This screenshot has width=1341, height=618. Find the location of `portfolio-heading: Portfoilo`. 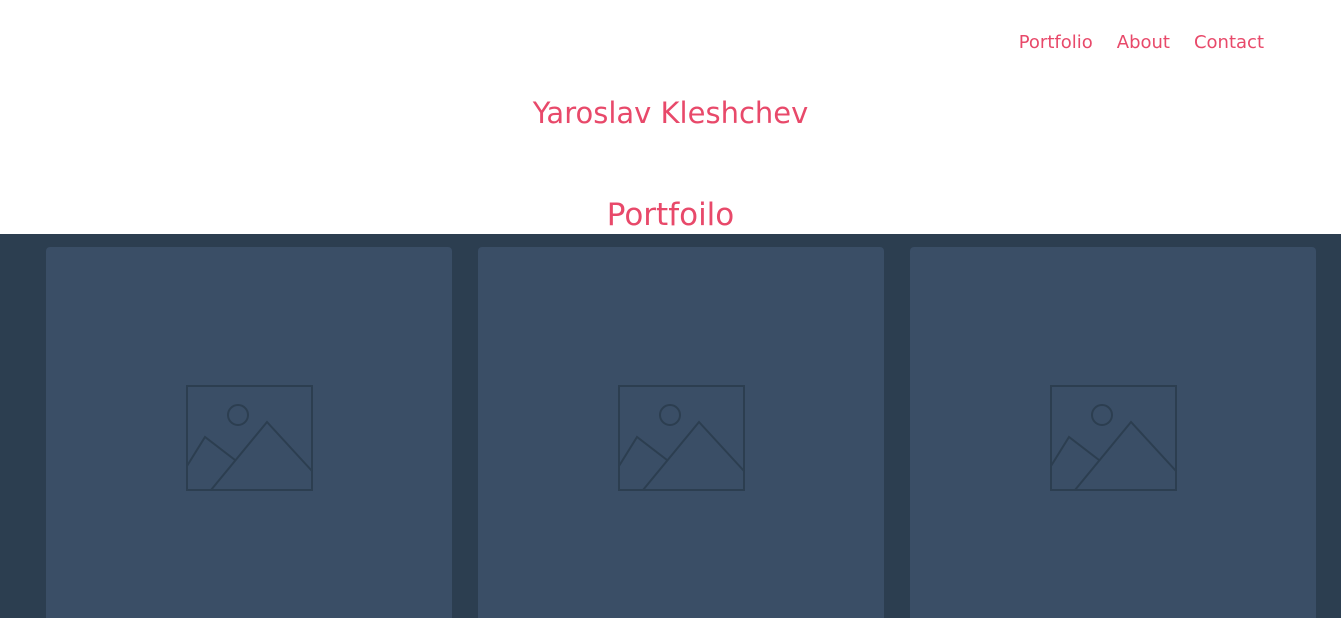

portfolio-heading: Portfoilo is located at coordinates (670, 215).